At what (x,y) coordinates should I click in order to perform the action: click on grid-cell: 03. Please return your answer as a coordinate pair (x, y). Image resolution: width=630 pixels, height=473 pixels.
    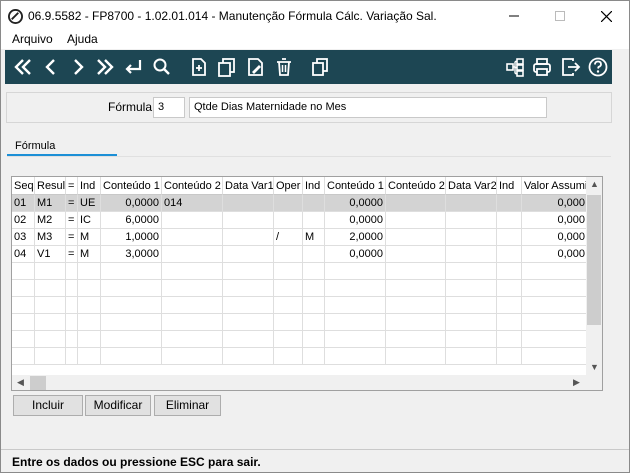
    Looking at the image, I should click on (23, 237).